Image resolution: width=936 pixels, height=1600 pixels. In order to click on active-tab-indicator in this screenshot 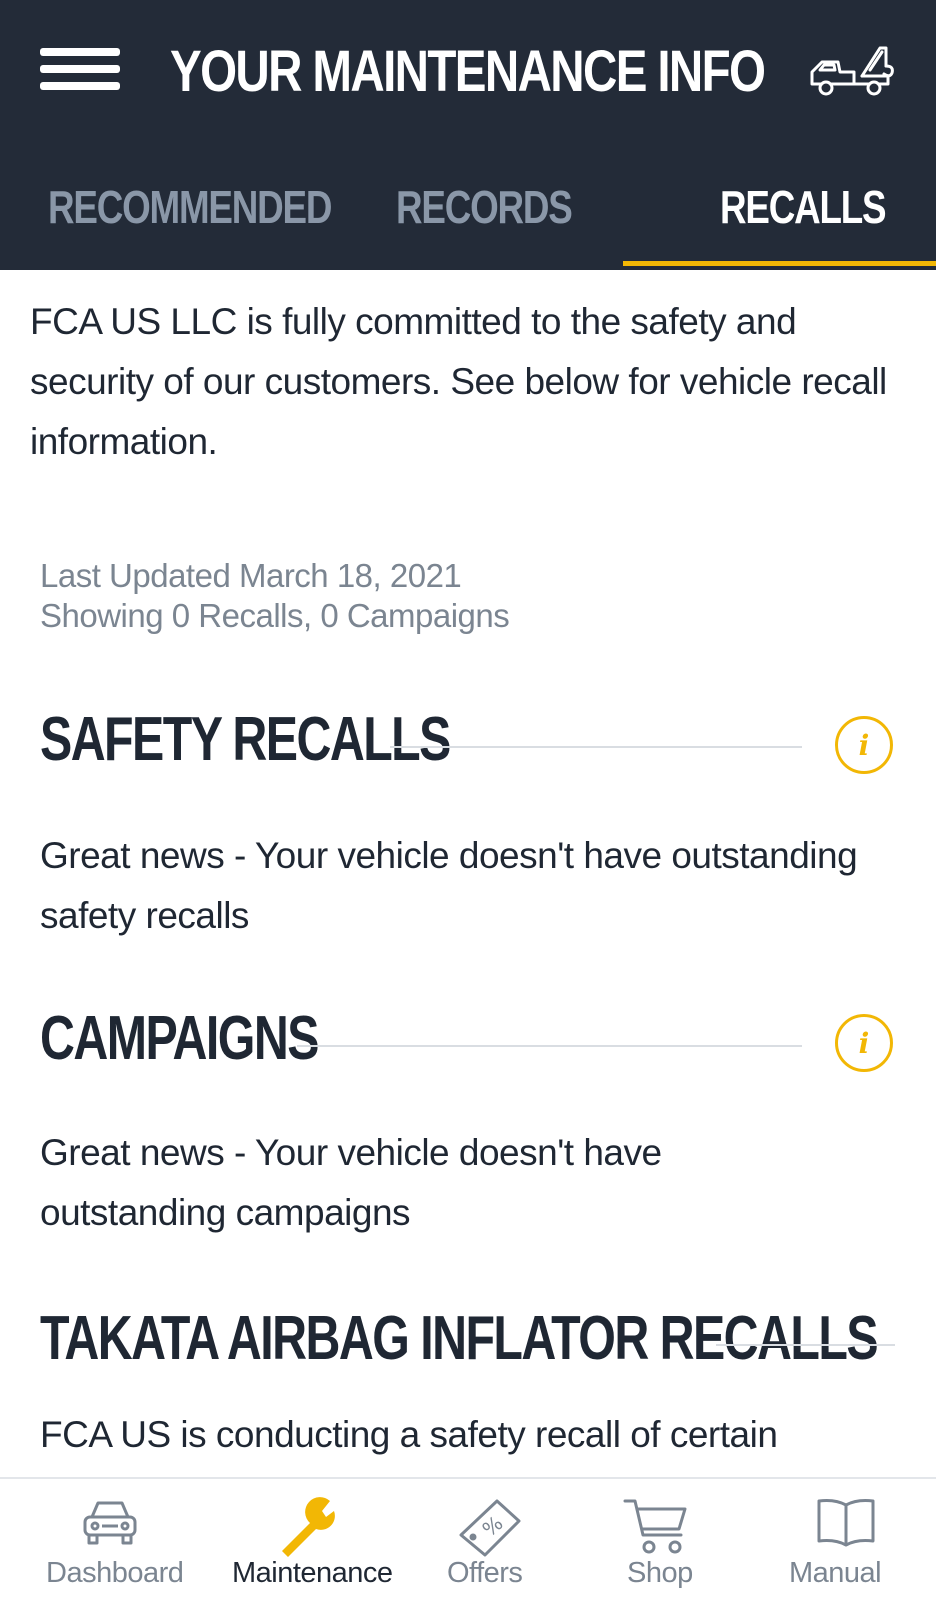, I will do `click(779, 263)`.